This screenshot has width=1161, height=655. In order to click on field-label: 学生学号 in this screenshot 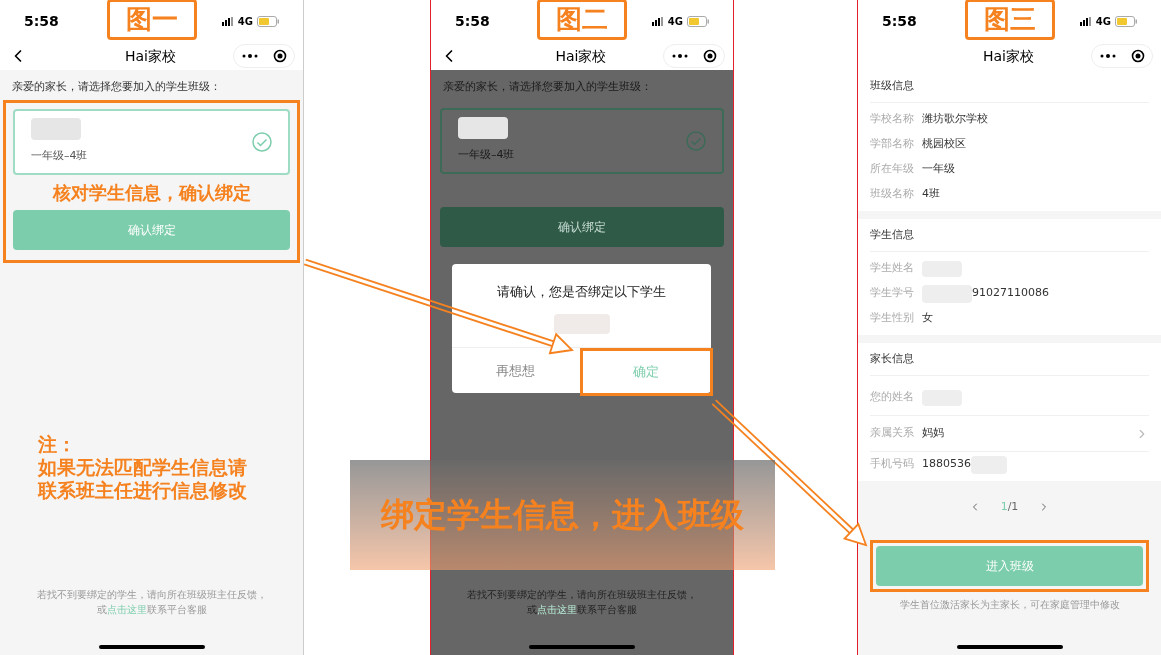, I will do `click(892, 293)`.